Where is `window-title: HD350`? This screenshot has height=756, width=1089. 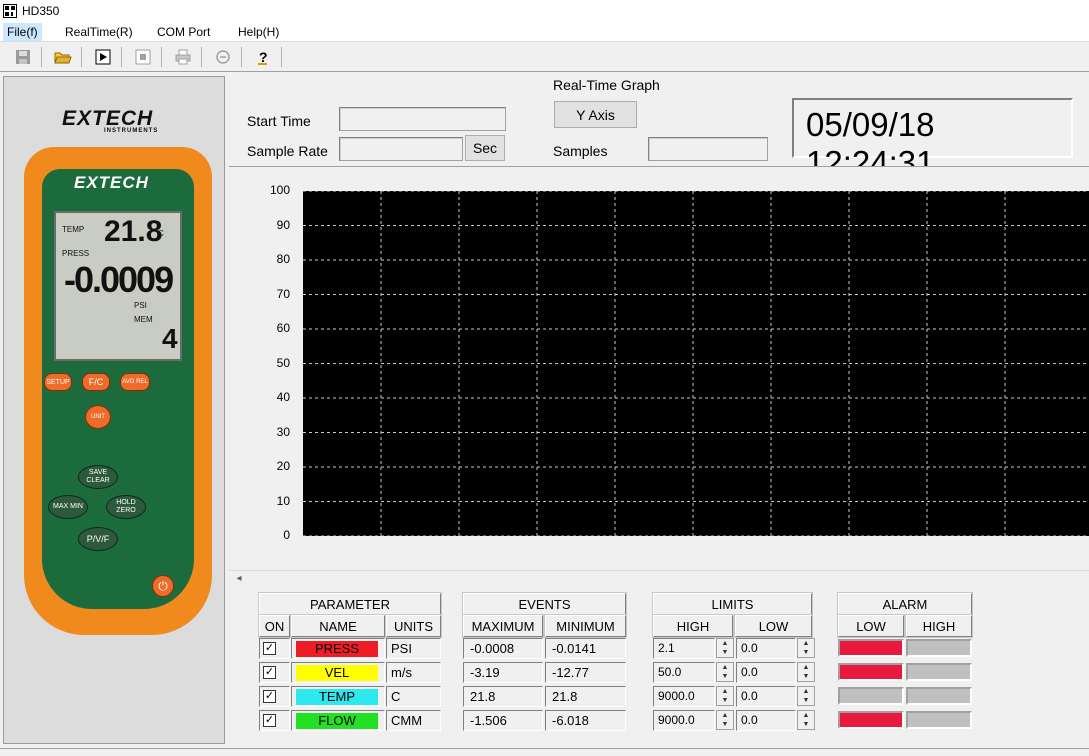 window-title: HD350 is located at coordinates (41, 11).